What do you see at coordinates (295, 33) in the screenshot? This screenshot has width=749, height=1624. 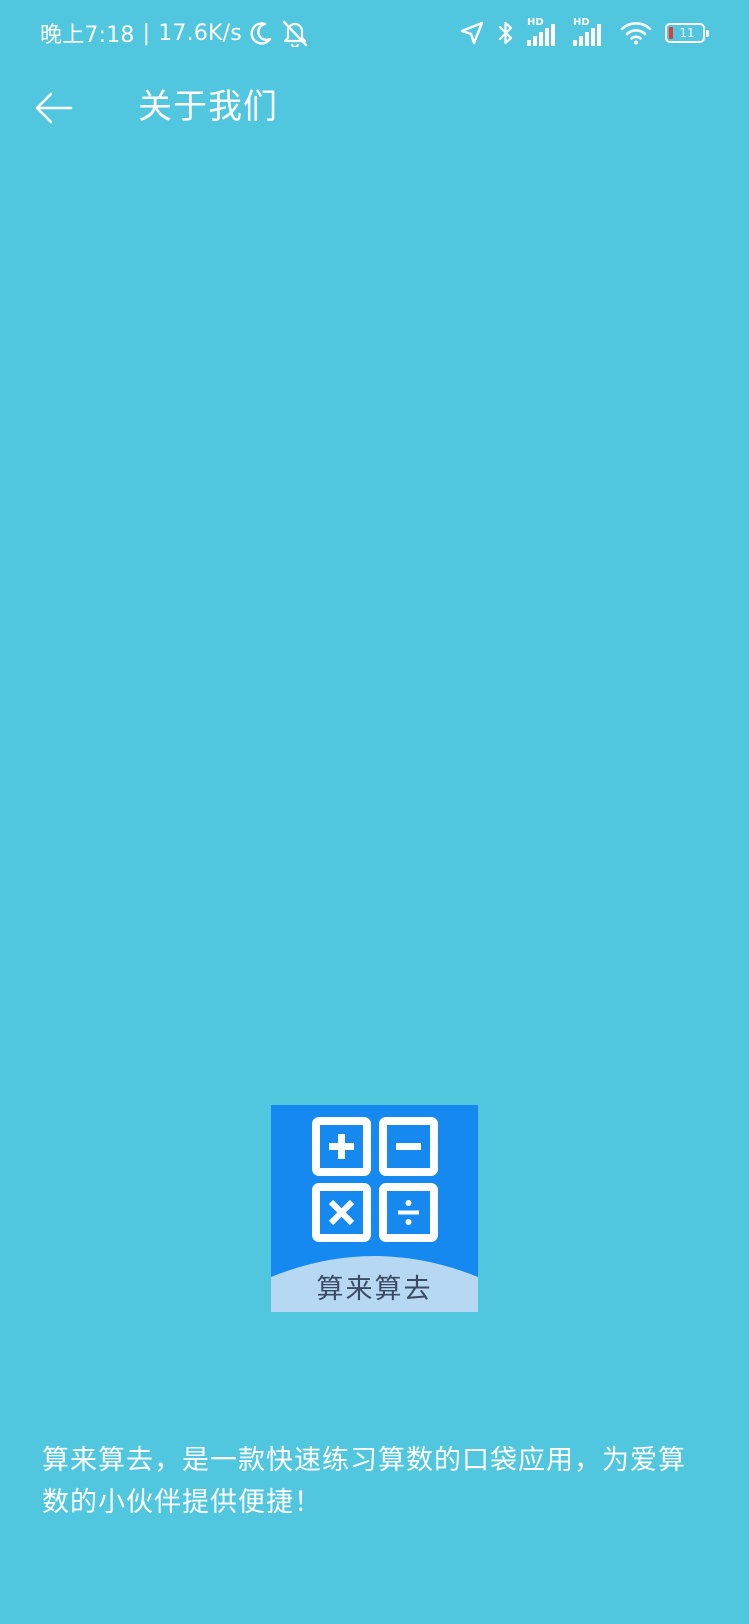 I see `bell-off-icon` at bounding box center [295, 33].